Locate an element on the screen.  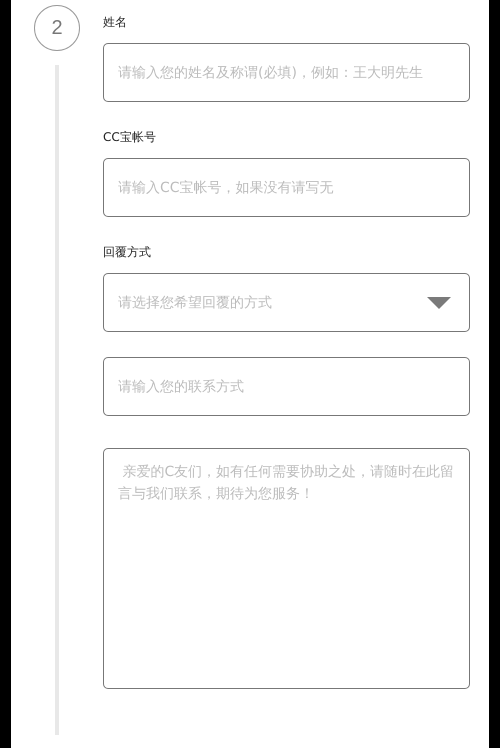
field-label: 回覆方式 is located at coordinates (127, 252).